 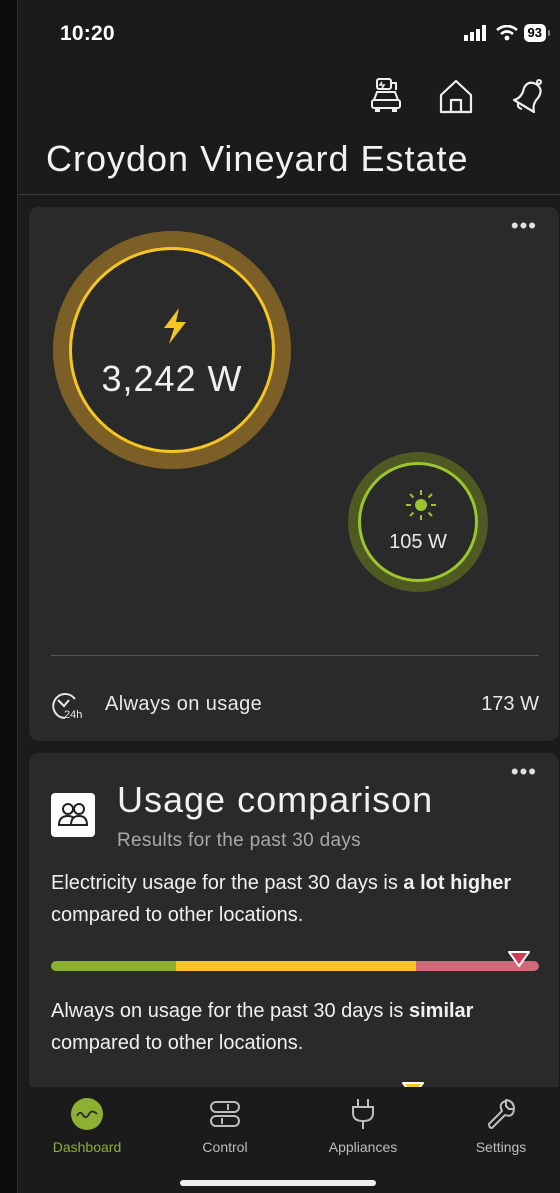 I want to click on svg-text: 24h, so click(x=73, y=715).